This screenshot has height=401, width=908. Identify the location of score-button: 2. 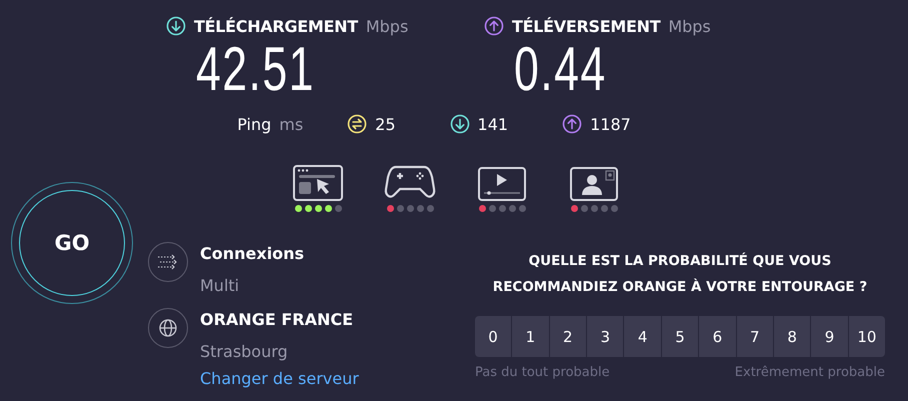
(568, 336).